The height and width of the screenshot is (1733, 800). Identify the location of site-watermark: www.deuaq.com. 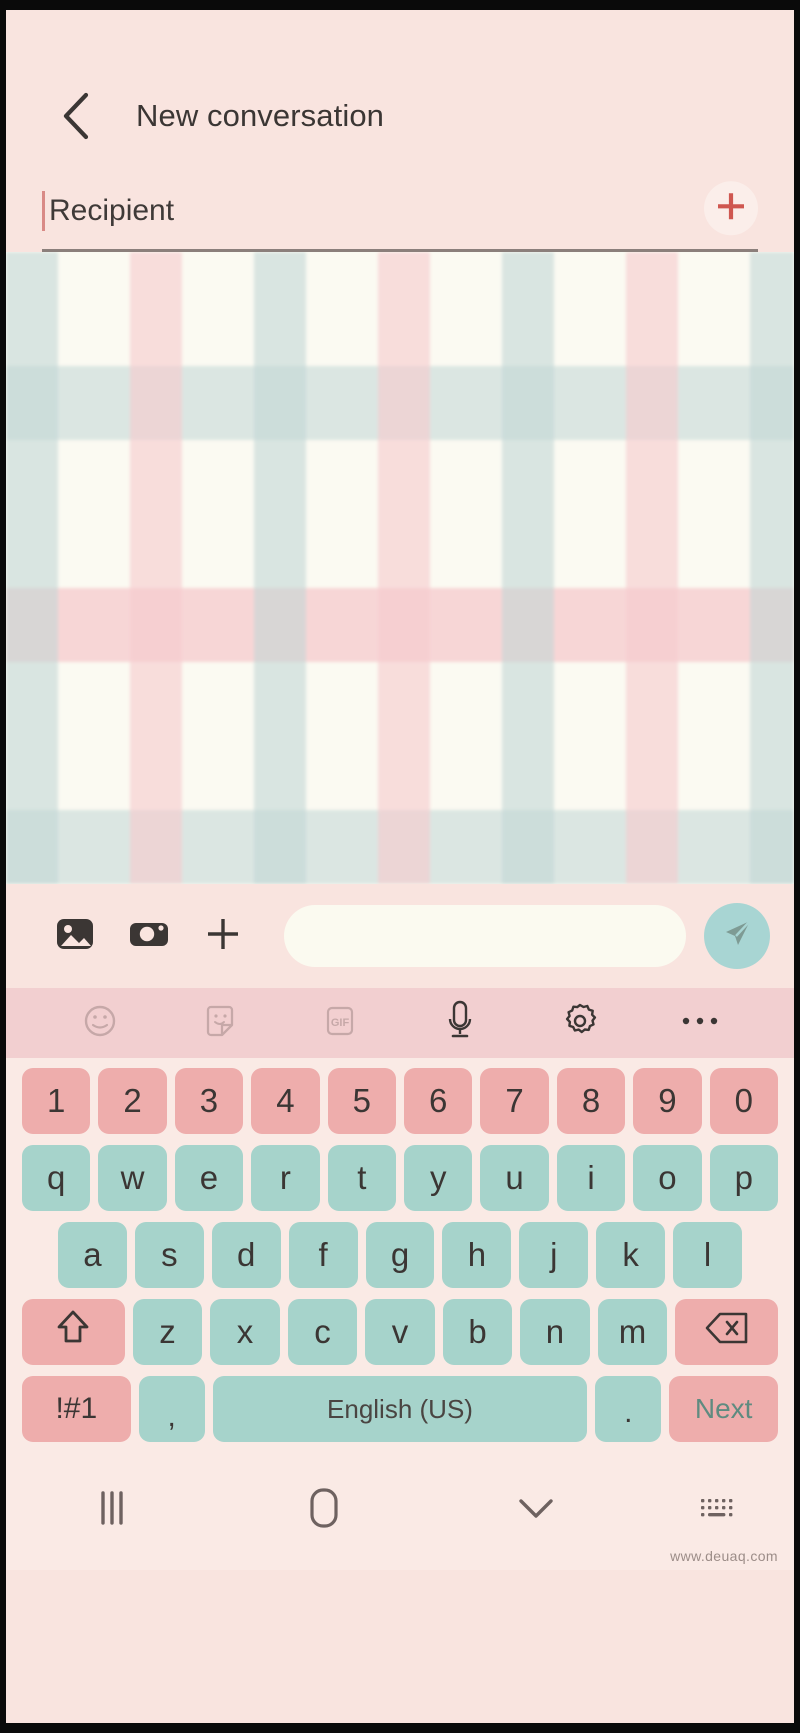
(724, 1556).